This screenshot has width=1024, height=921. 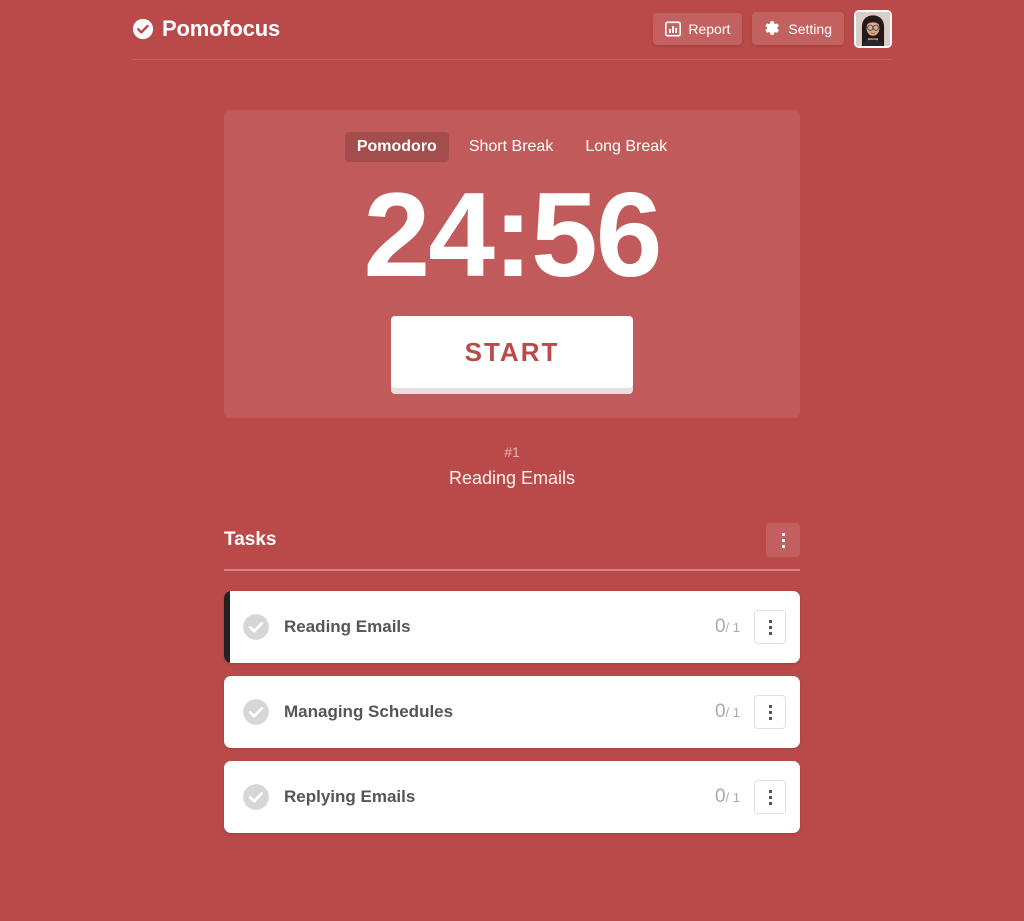 I want to click on setting-button: Setting, so click(x=798, y=28).